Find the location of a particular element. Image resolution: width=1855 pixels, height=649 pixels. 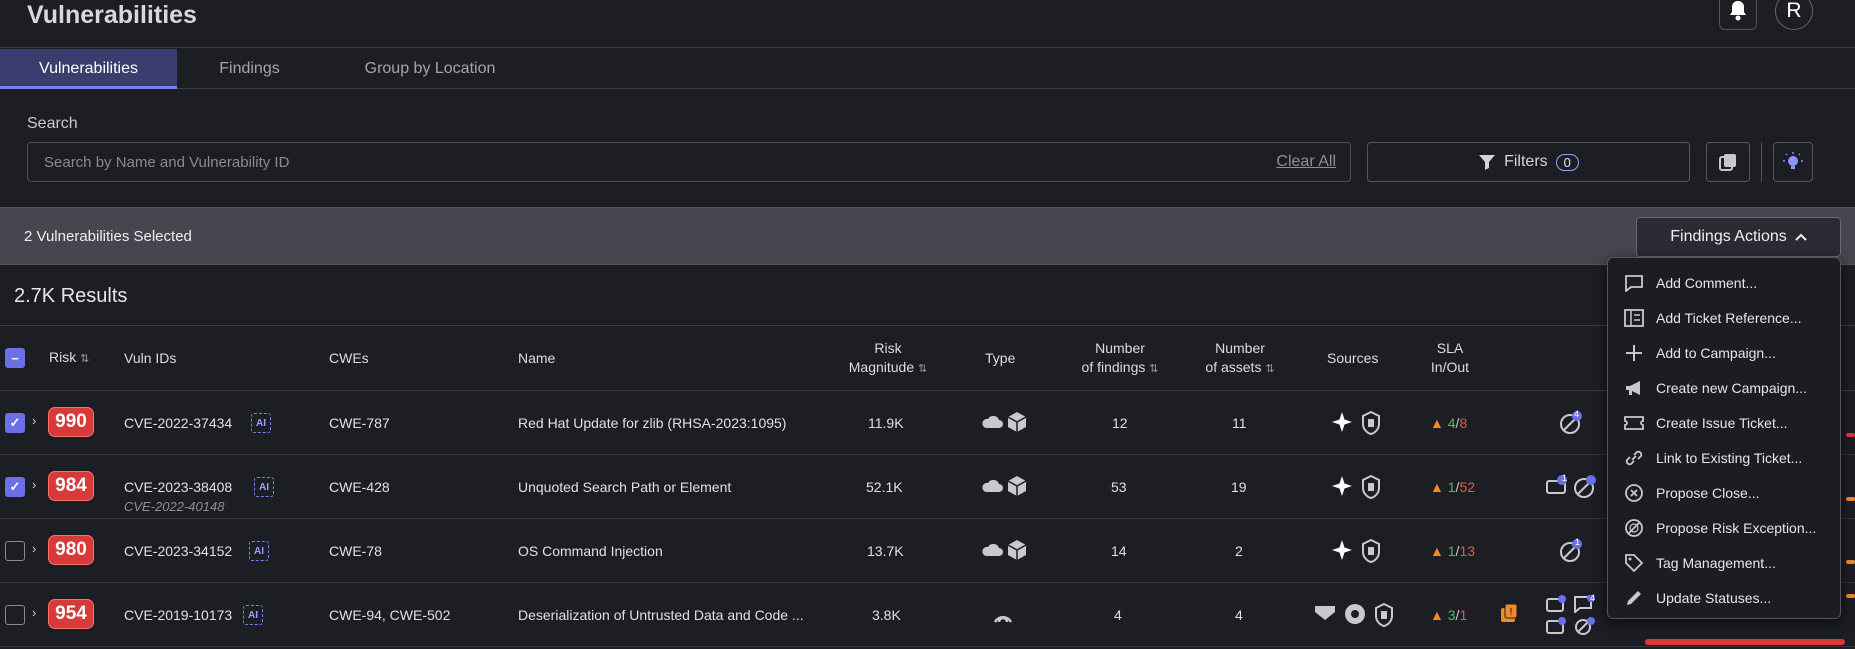

column-type: Type is located at coordinates (1000, 358).